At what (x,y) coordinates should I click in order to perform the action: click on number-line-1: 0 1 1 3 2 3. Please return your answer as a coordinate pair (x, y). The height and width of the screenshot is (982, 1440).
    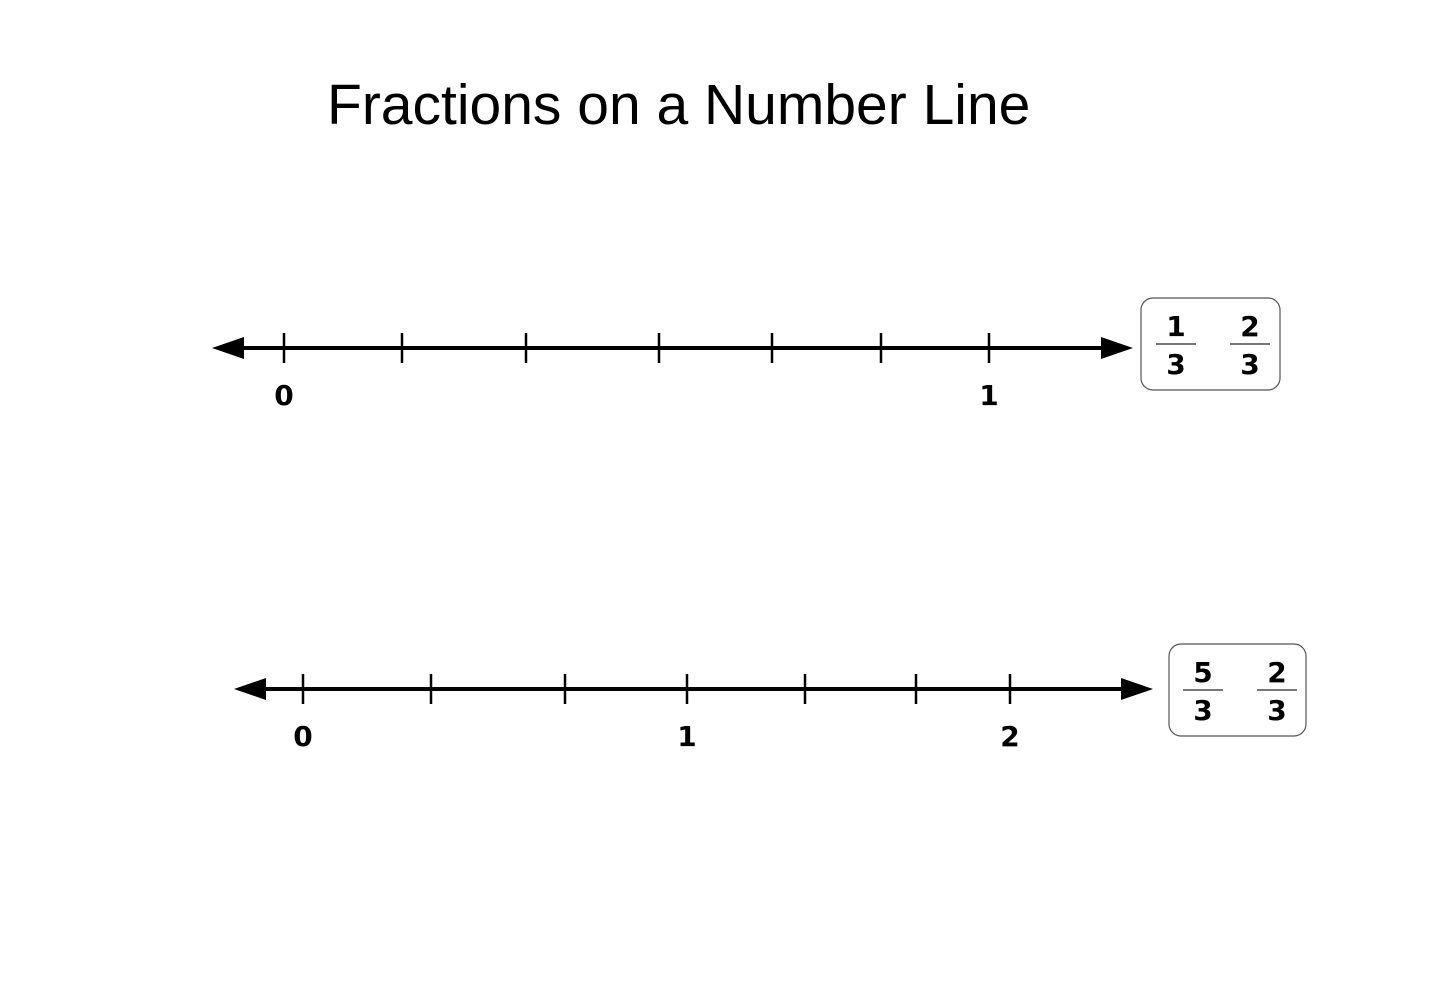
    Looking at the image, I should click on (746, 354).